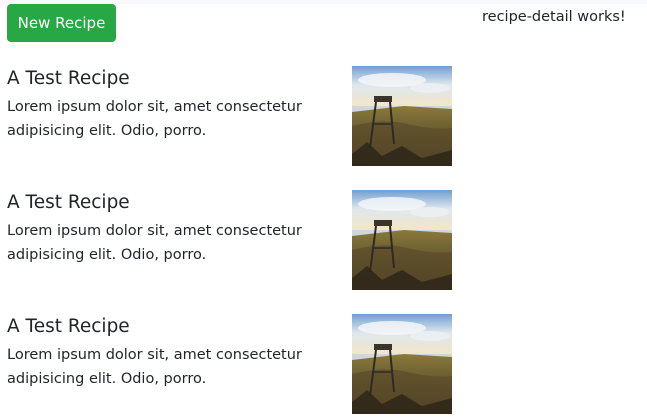 Image resolution: width=647 pixels, height=417 pixels. Describe the element at coordinates (61, 23) in the screenshot. I see `new-recipe-button: New Recipe` at that location.